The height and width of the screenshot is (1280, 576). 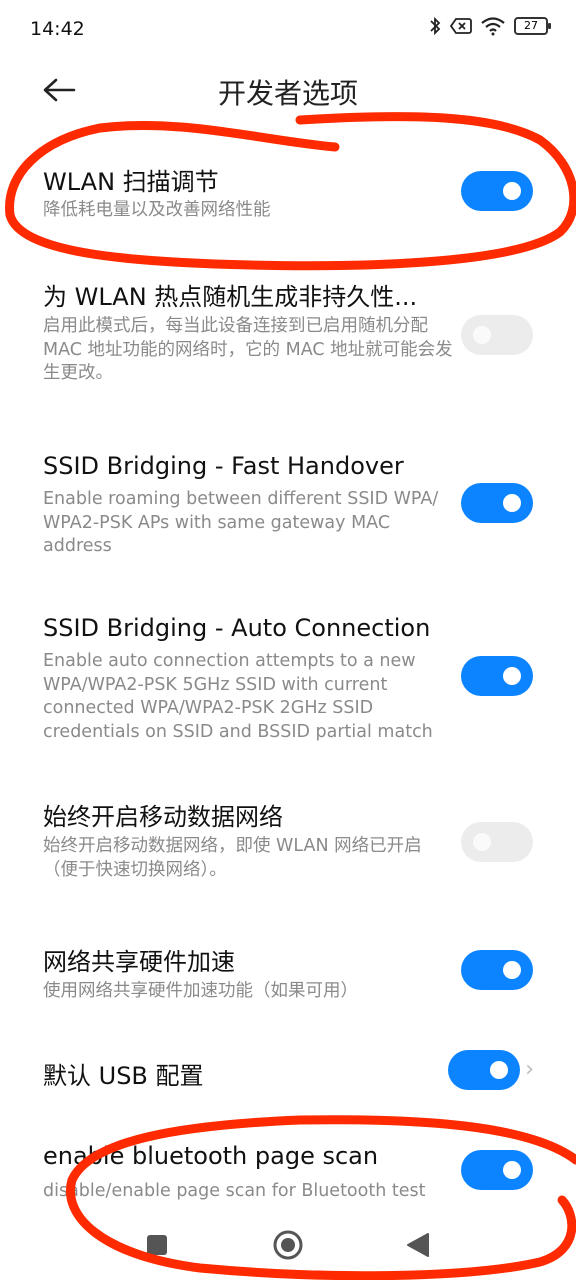 What do you see at coordinates (532, 26) in the screenshot?
I see `battery-indicator: 27` at bounding box center [532, 26].